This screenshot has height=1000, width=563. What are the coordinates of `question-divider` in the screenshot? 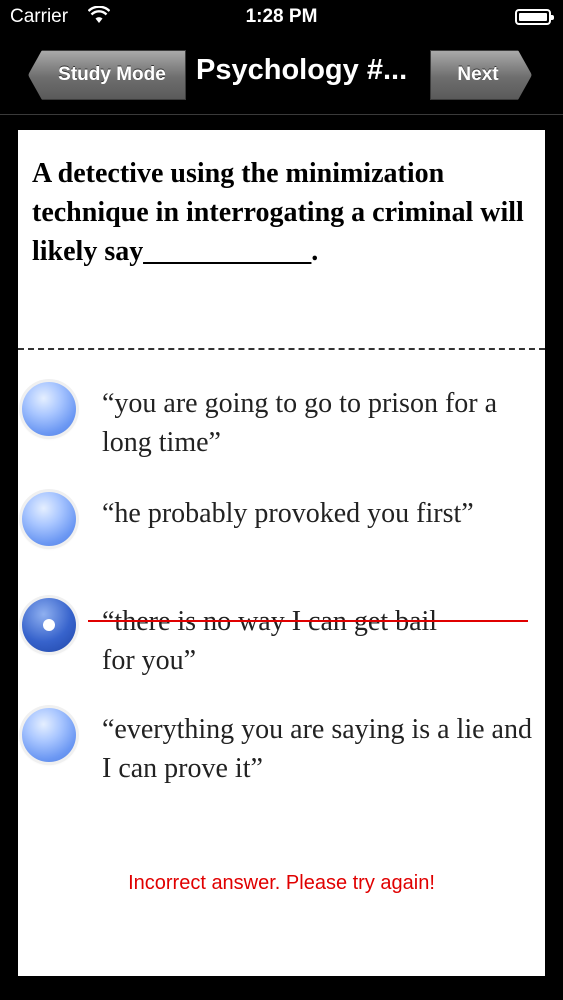 It's located at (281, 349).